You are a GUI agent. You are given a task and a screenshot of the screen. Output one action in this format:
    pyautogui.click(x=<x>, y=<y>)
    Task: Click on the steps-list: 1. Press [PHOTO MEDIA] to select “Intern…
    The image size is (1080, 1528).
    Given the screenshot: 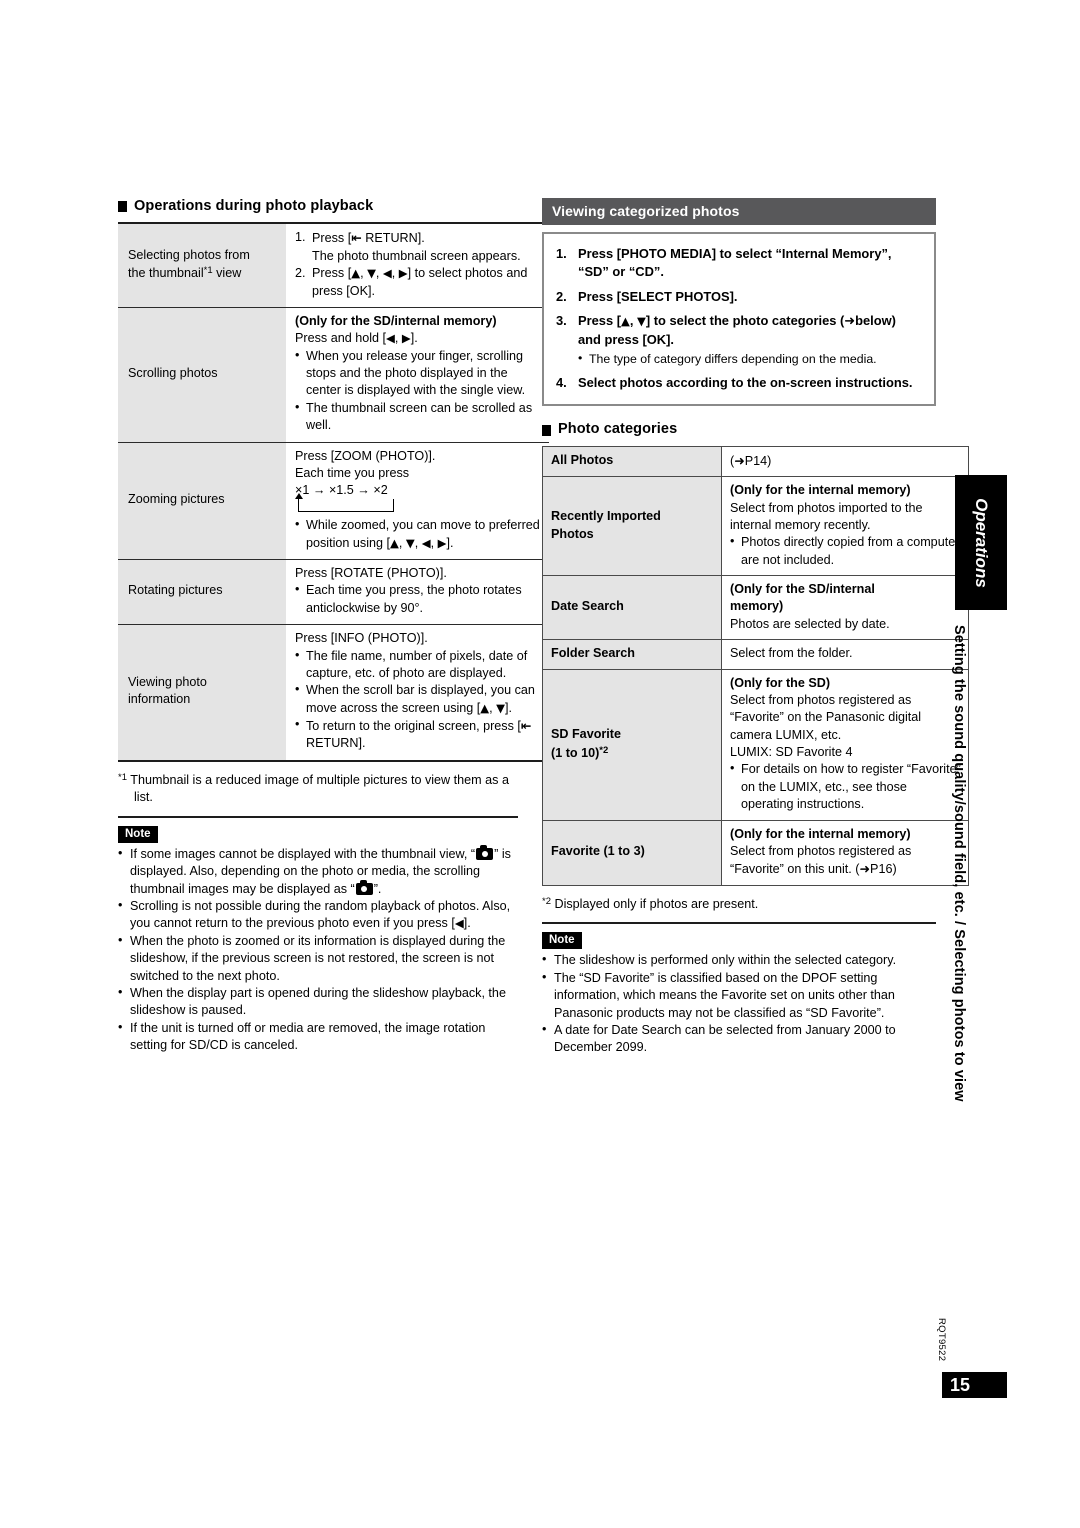 What is the action you would take?
    pyautogui.click(x=739, y=318)
    